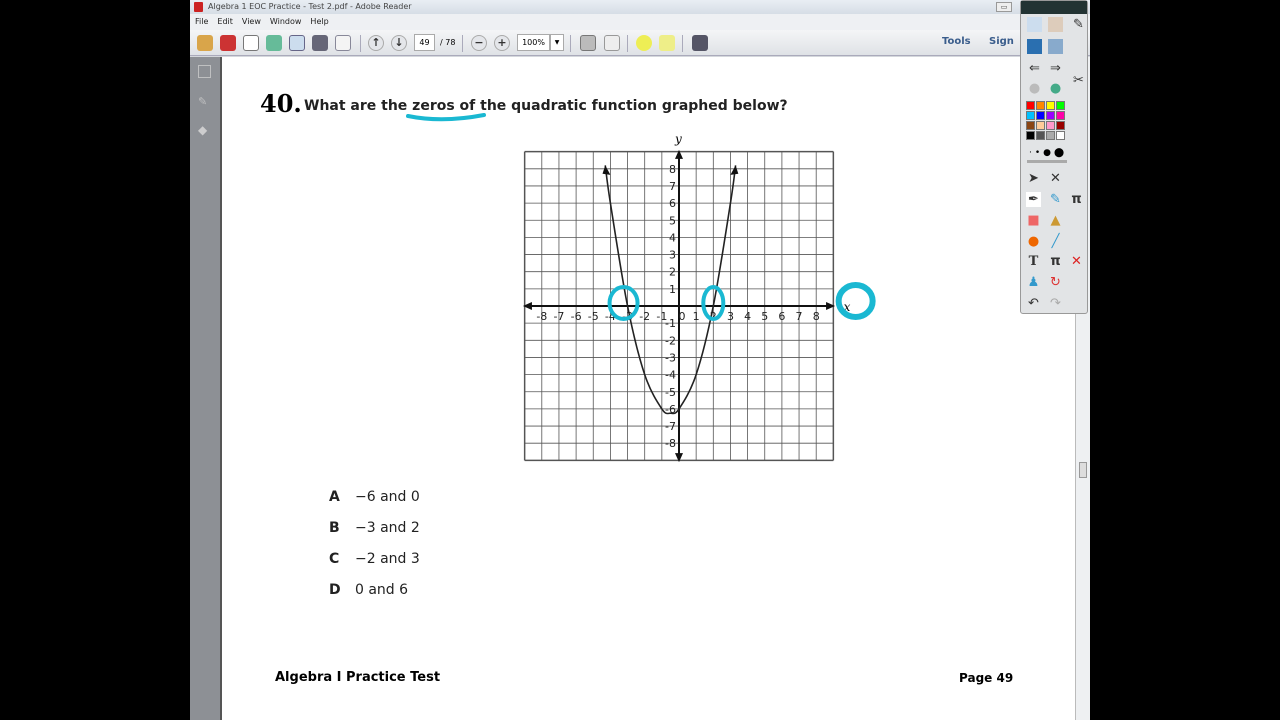  Describe the element at coordinates (201, 21) in the screenshot. I see `menu-file: File` at that location.